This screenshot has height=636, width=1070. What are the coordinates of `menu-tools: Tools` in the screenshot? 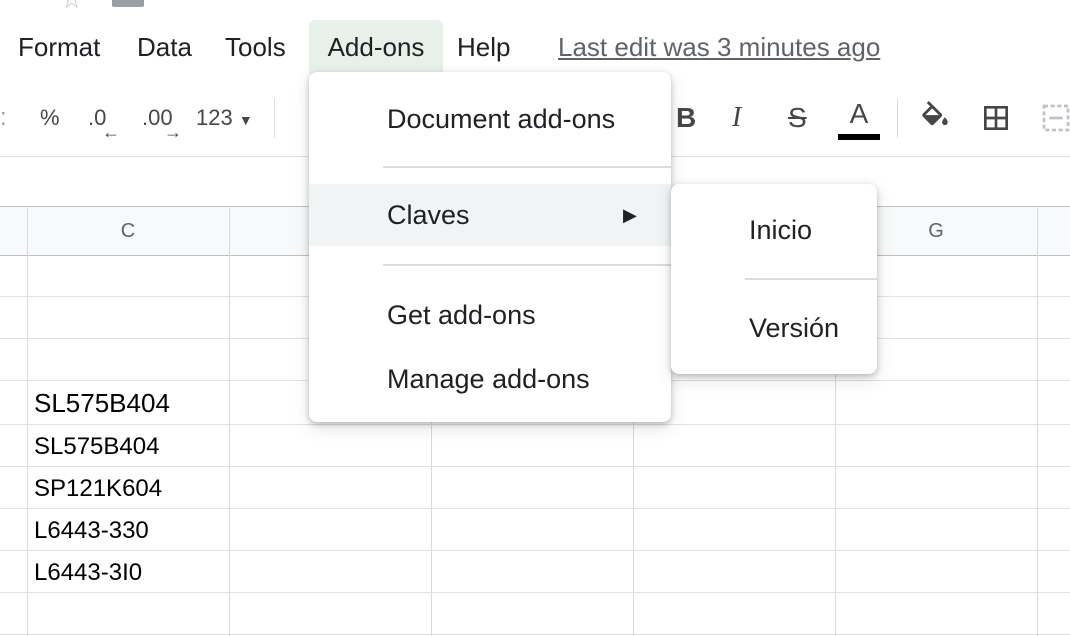 It's located at (255, 47).